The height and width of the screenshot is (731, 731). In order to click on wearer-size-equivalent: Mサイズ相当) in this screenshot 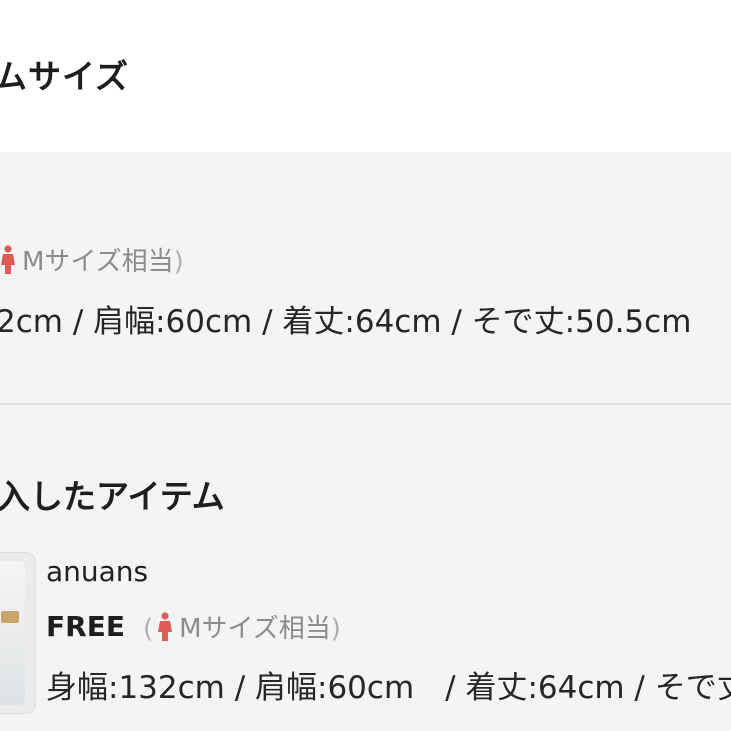, I will do `click(92, 259)`.